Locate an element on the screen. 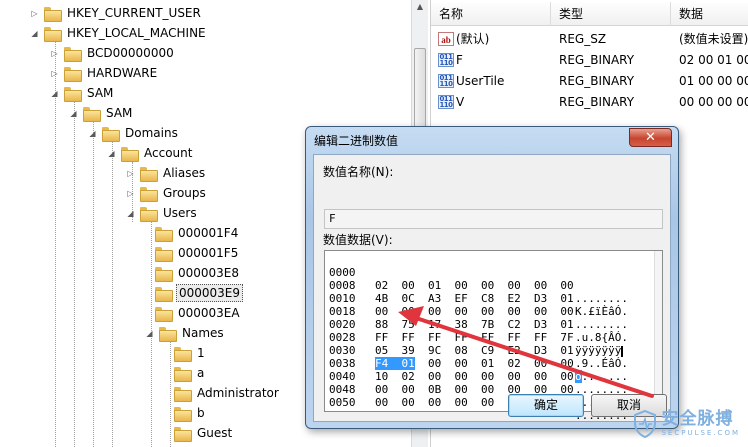 This screenshot has height=447, width=748. column-header-data: 数据 is located at coordinates (709, 14).